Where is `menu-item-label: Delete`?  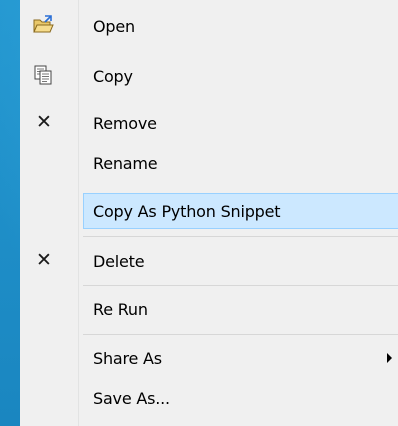
menu-item-label: Delete is located at coordinates (119, 261).